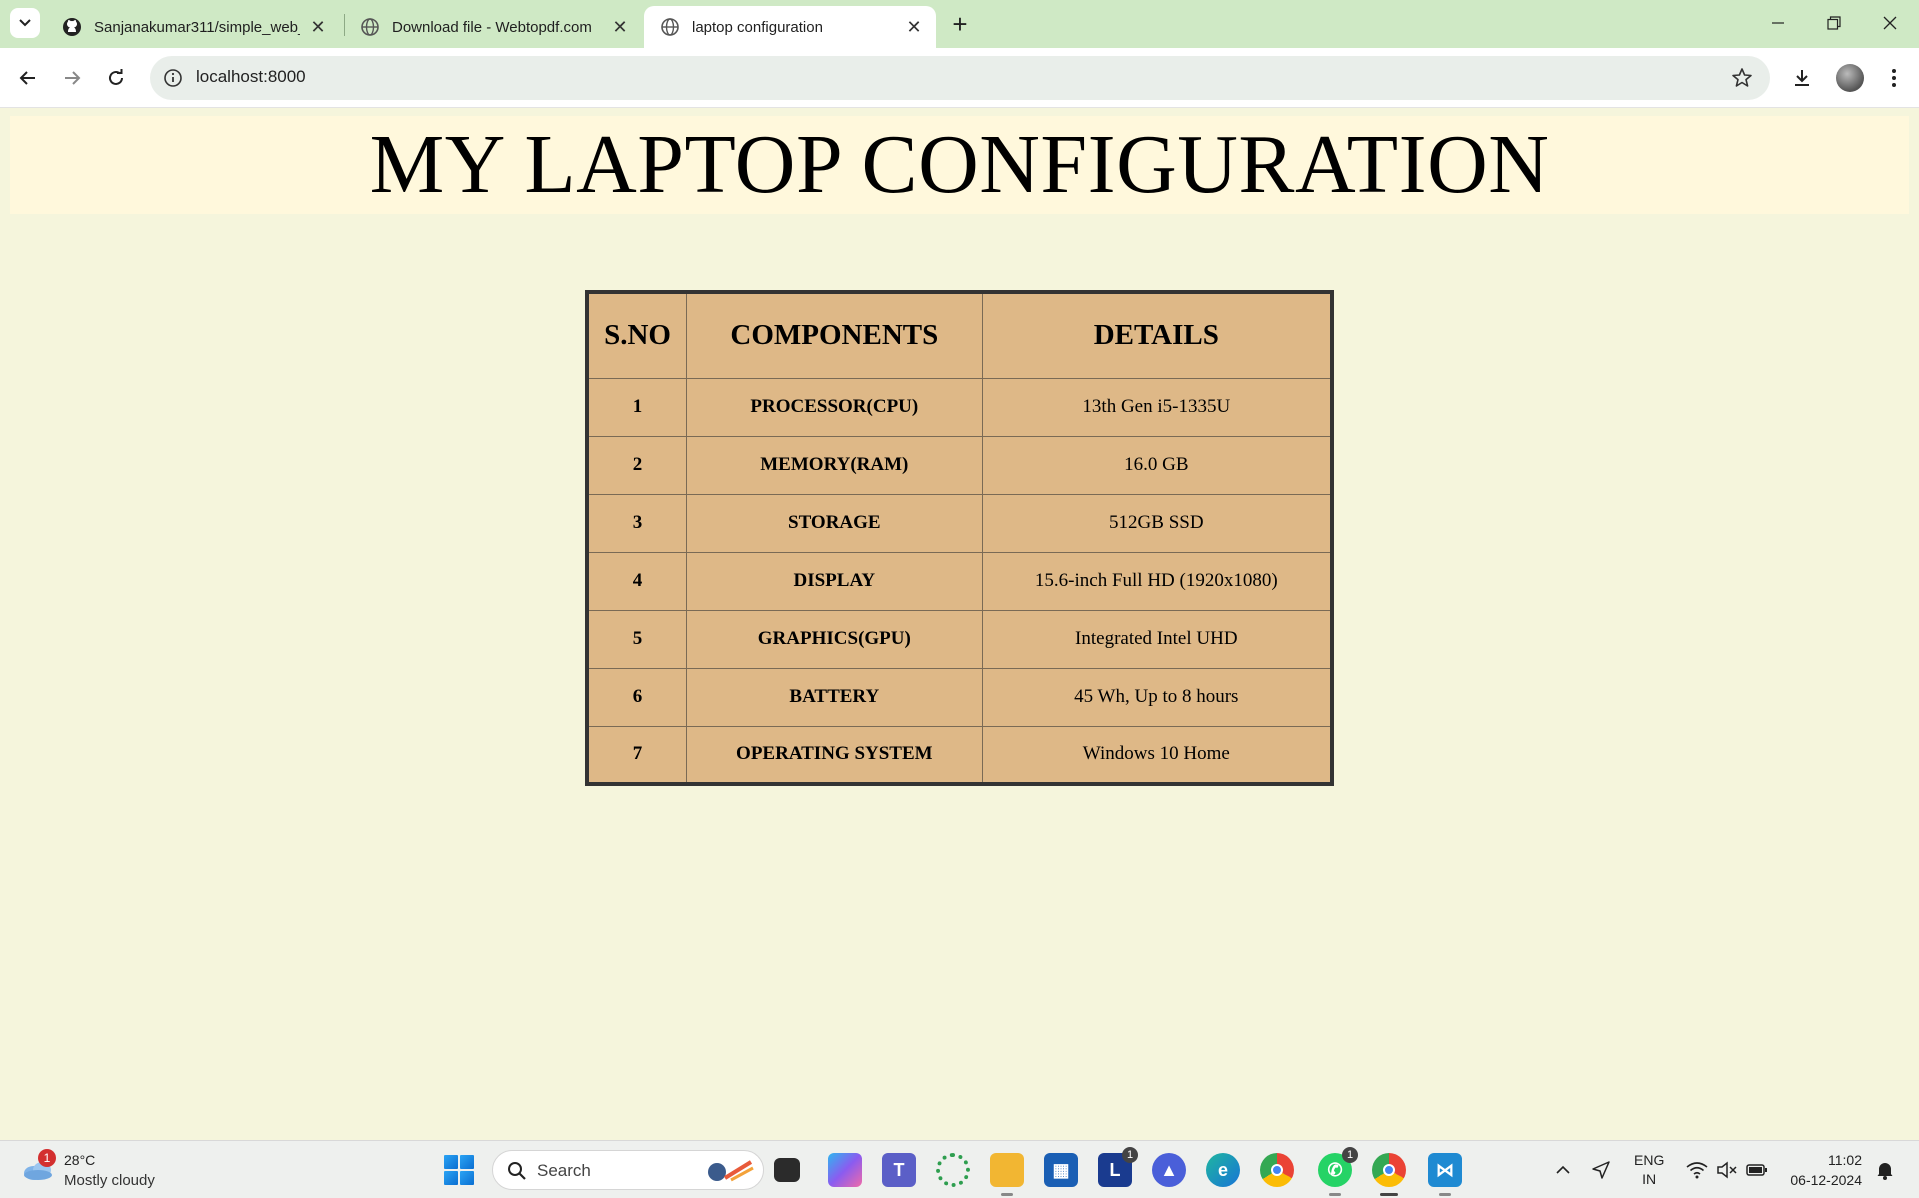 The image size is (1919, 1198). What do you see at coordinates (1826, 1180) in the screenshot?
I see `clock-date: 06-12-2024` at bounding box center [1826, 1180].